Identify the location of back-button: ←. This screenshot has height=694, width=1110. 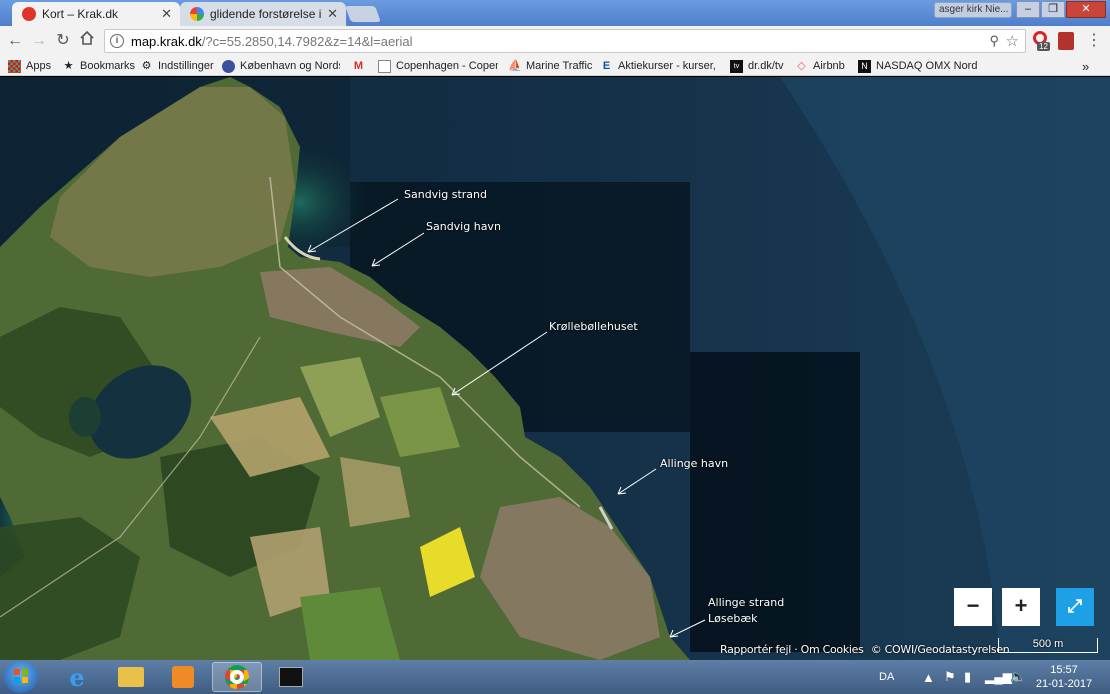
(15, 41).